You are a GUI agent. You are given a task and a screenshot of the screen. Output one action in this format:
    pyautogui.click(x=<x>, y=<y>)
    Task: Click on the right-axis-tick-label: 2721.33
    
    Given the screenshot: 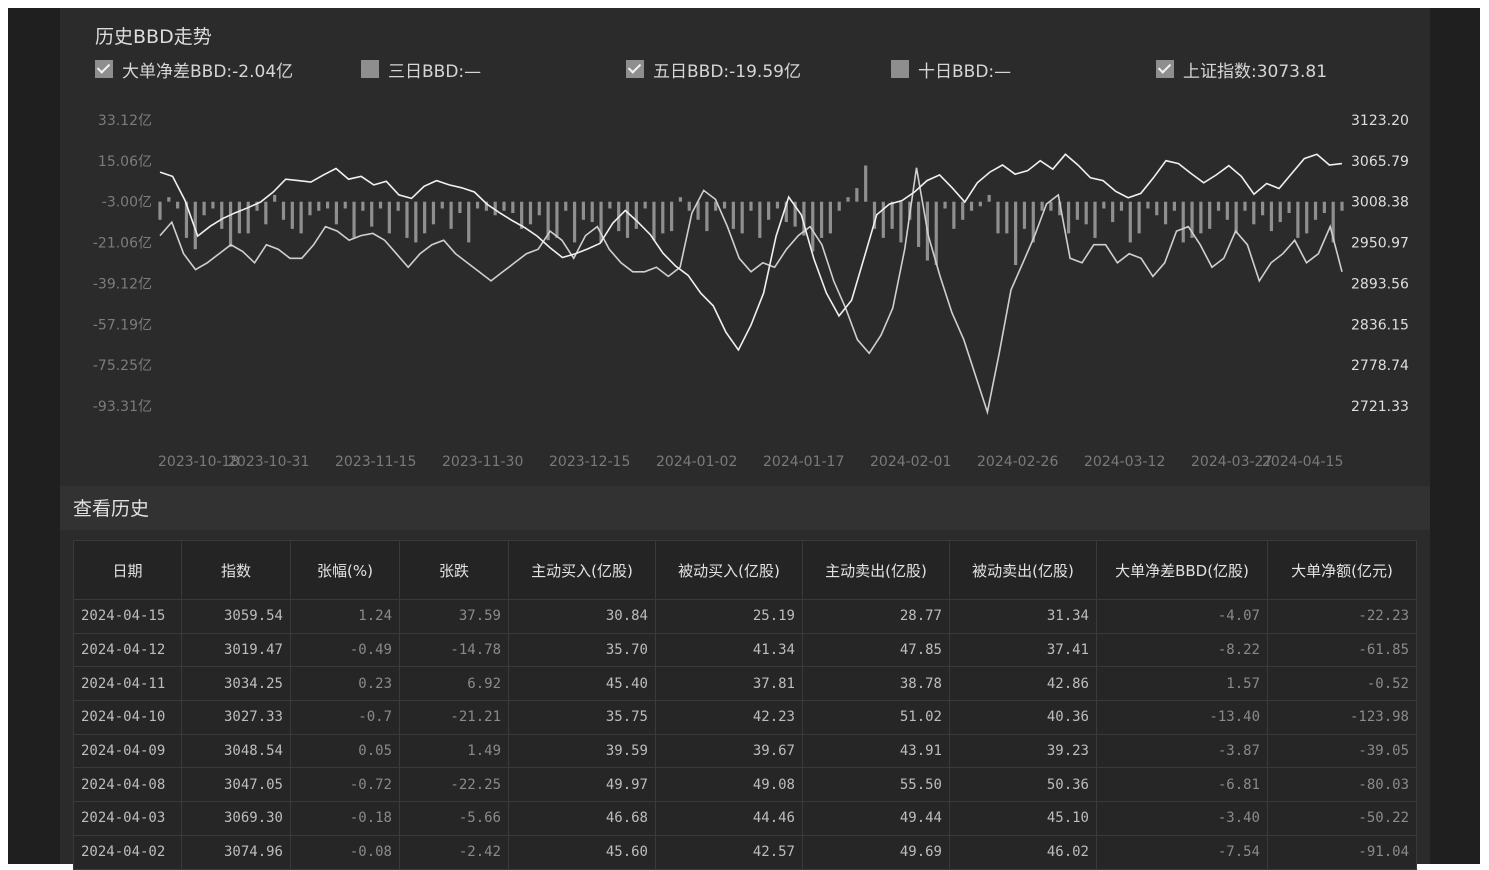 What is the action you would take?
    pyautogui.click(x=1380, y=407)
    